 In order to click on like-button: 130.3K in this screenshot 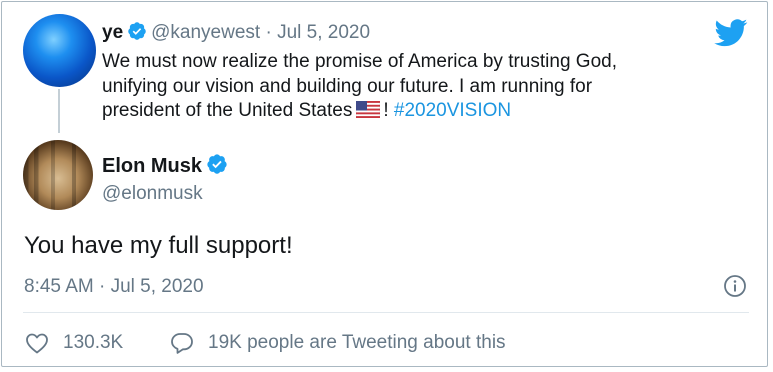, I will do `click(74, 343)`.